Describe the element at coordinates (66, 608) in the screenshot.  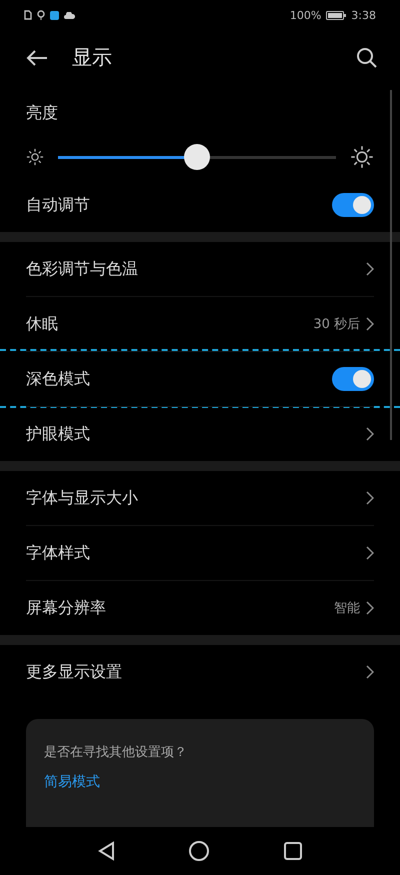
I see `setting-label: 屏幕分辨率` at that location.